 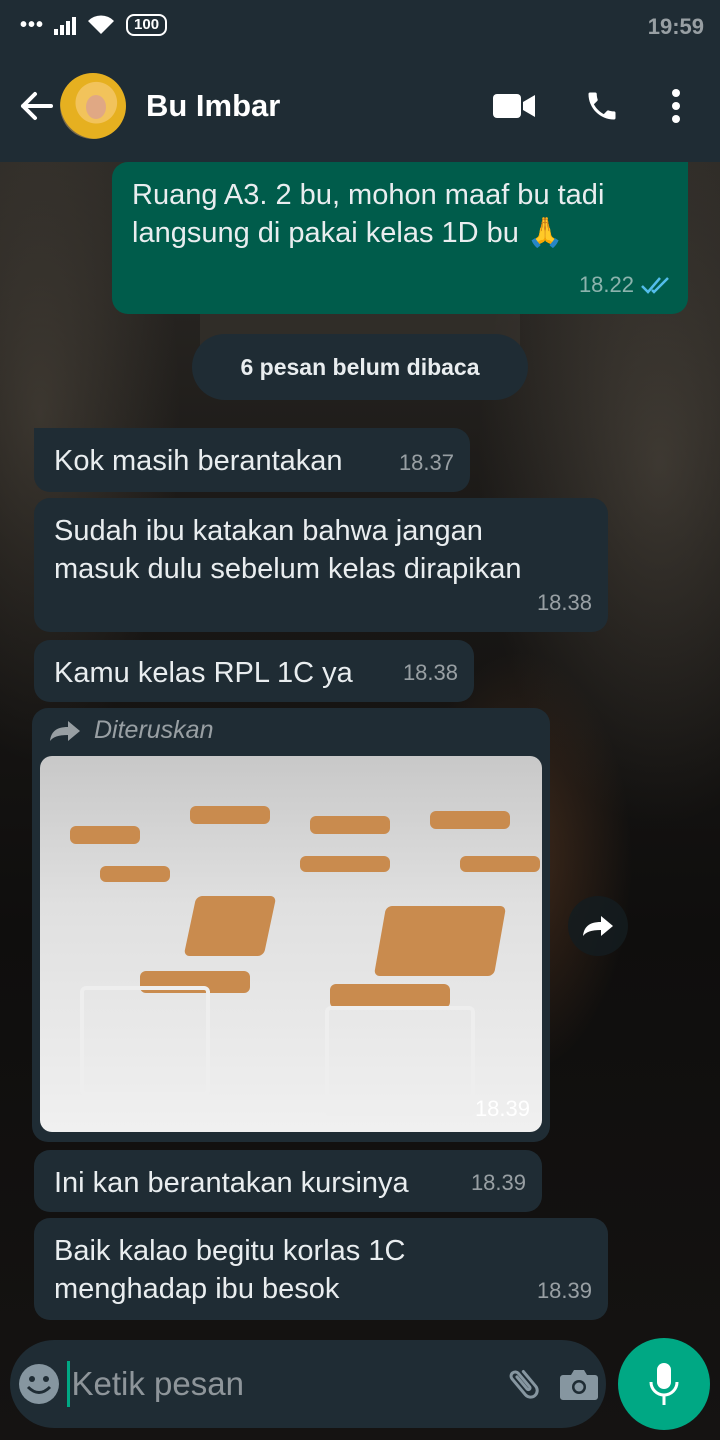 What do you see at coordinates (32, 24) in the screenshot?
I see `notification-dots: •••` at bounding box center [32, 24].